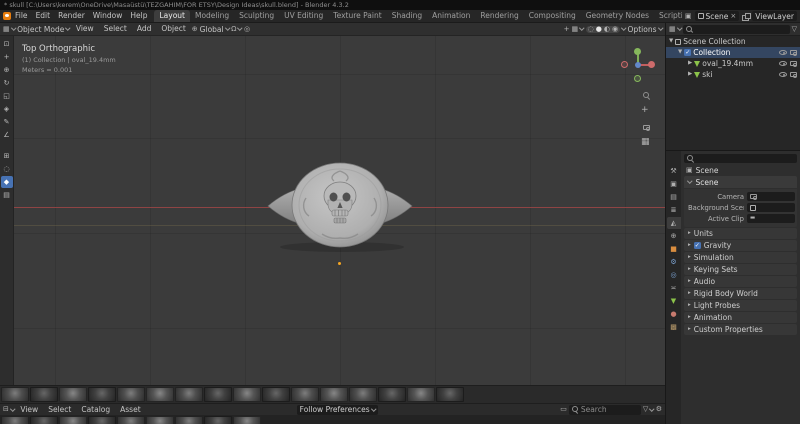 Image resolution: width=800 pixels, height=424 pixels. I want to click on gravity-checkbox, so click(697, 245).